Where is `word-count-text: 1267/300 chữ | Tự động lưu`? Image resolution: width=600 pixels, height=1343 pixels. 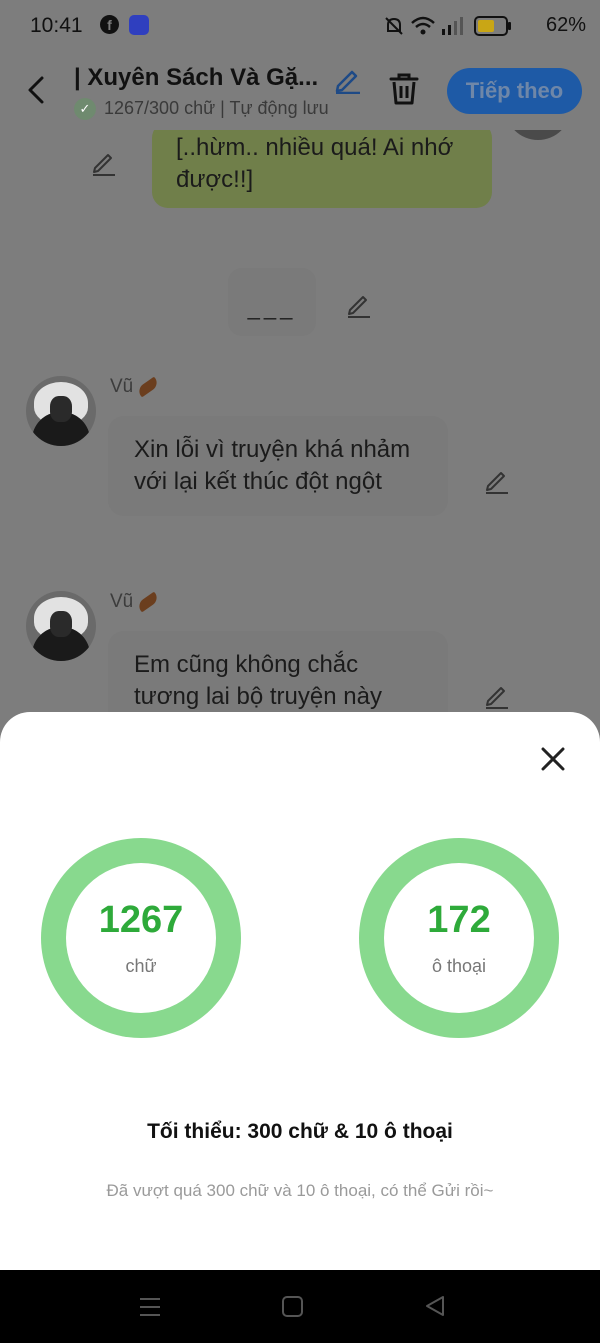
word-count-text: 1267/300 chữ | Tự động lưu is located at coordinates (216, 108).